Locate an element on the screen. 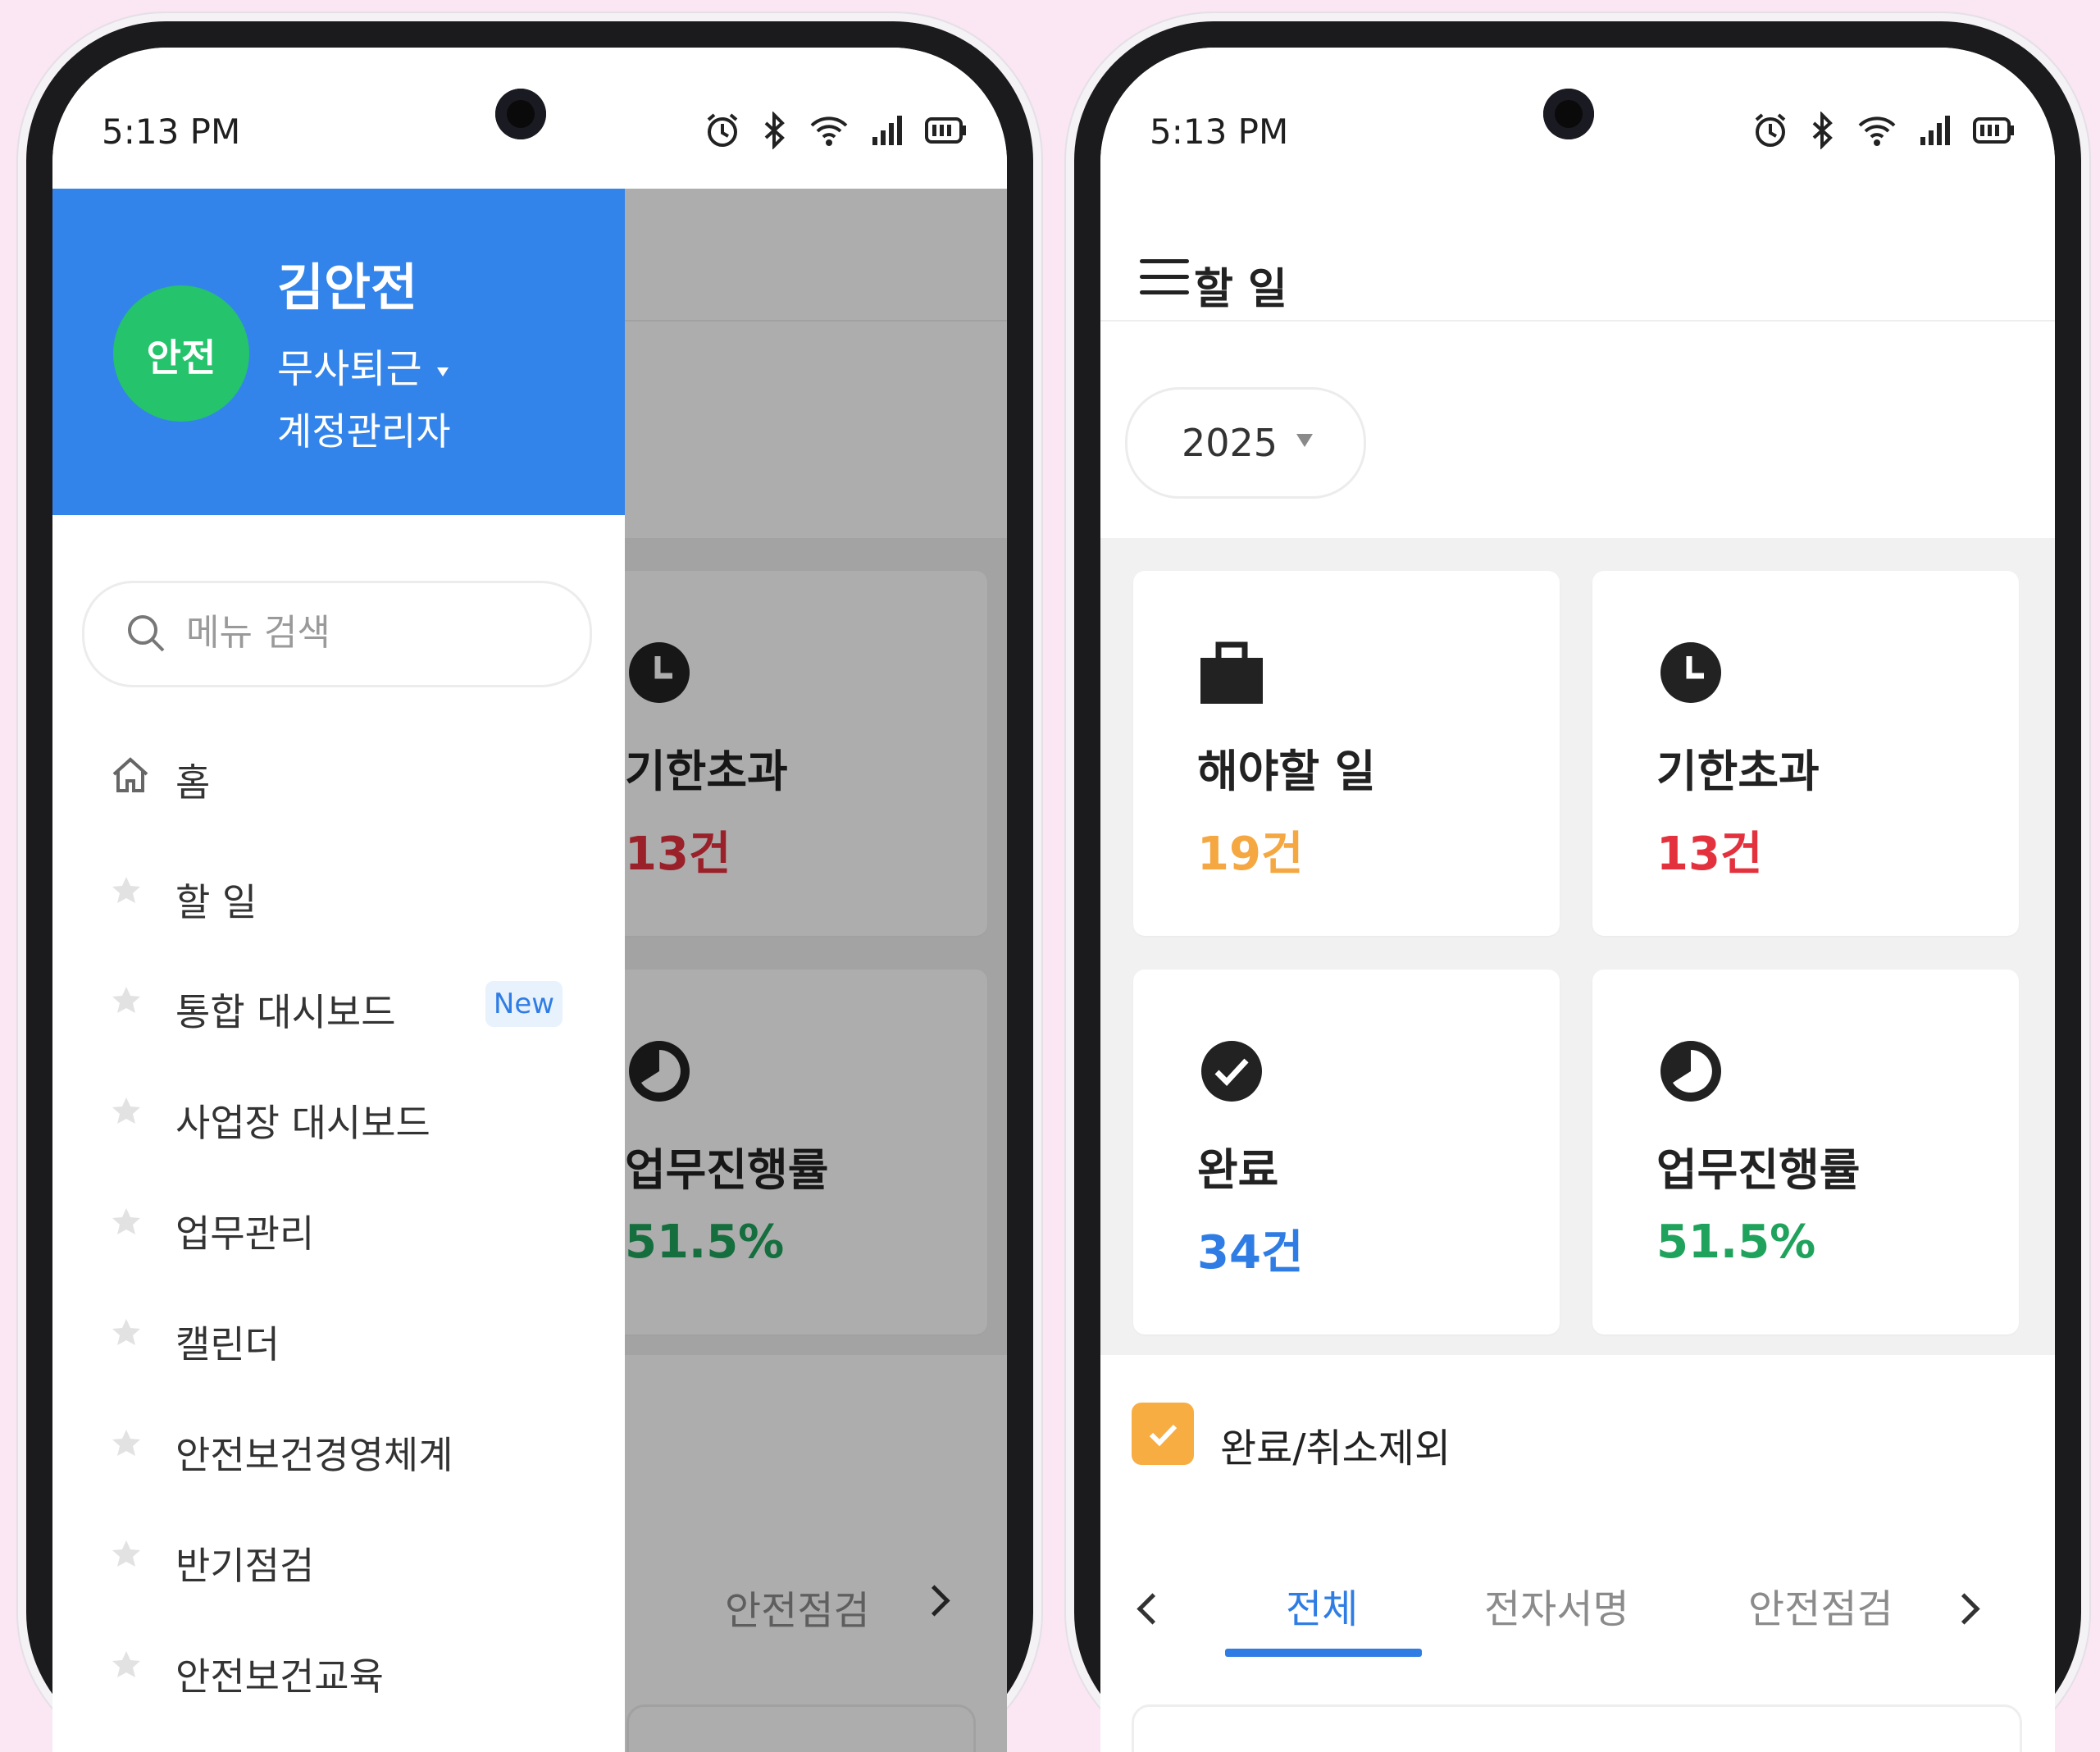 The image size is (2100, 1752). menu-item-calendar: 캘린더 is located at coordinates (338, 1337).